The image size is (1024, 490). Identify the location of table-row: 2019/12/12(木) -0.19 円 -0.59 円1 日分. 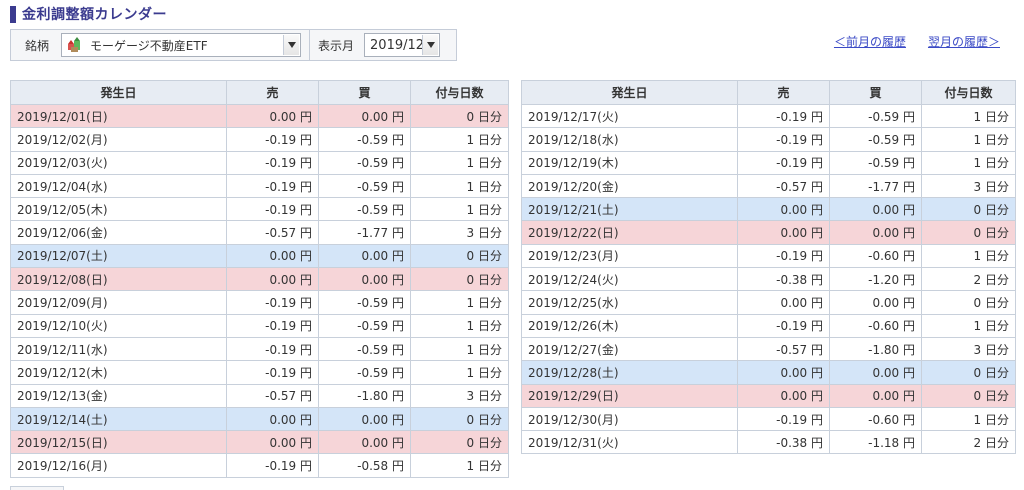
(259, 372).